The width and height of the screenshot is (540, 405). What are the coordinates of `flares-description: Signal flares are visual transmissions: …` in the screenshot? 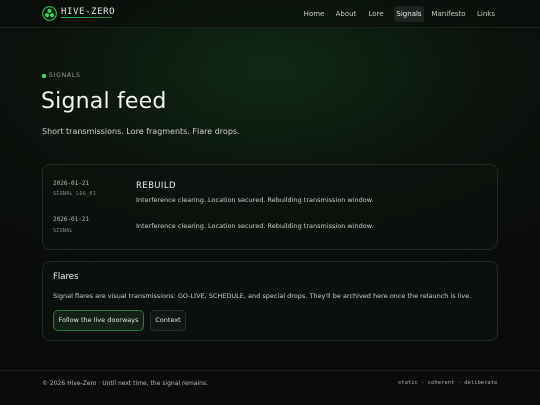 It's located at (262, 296).